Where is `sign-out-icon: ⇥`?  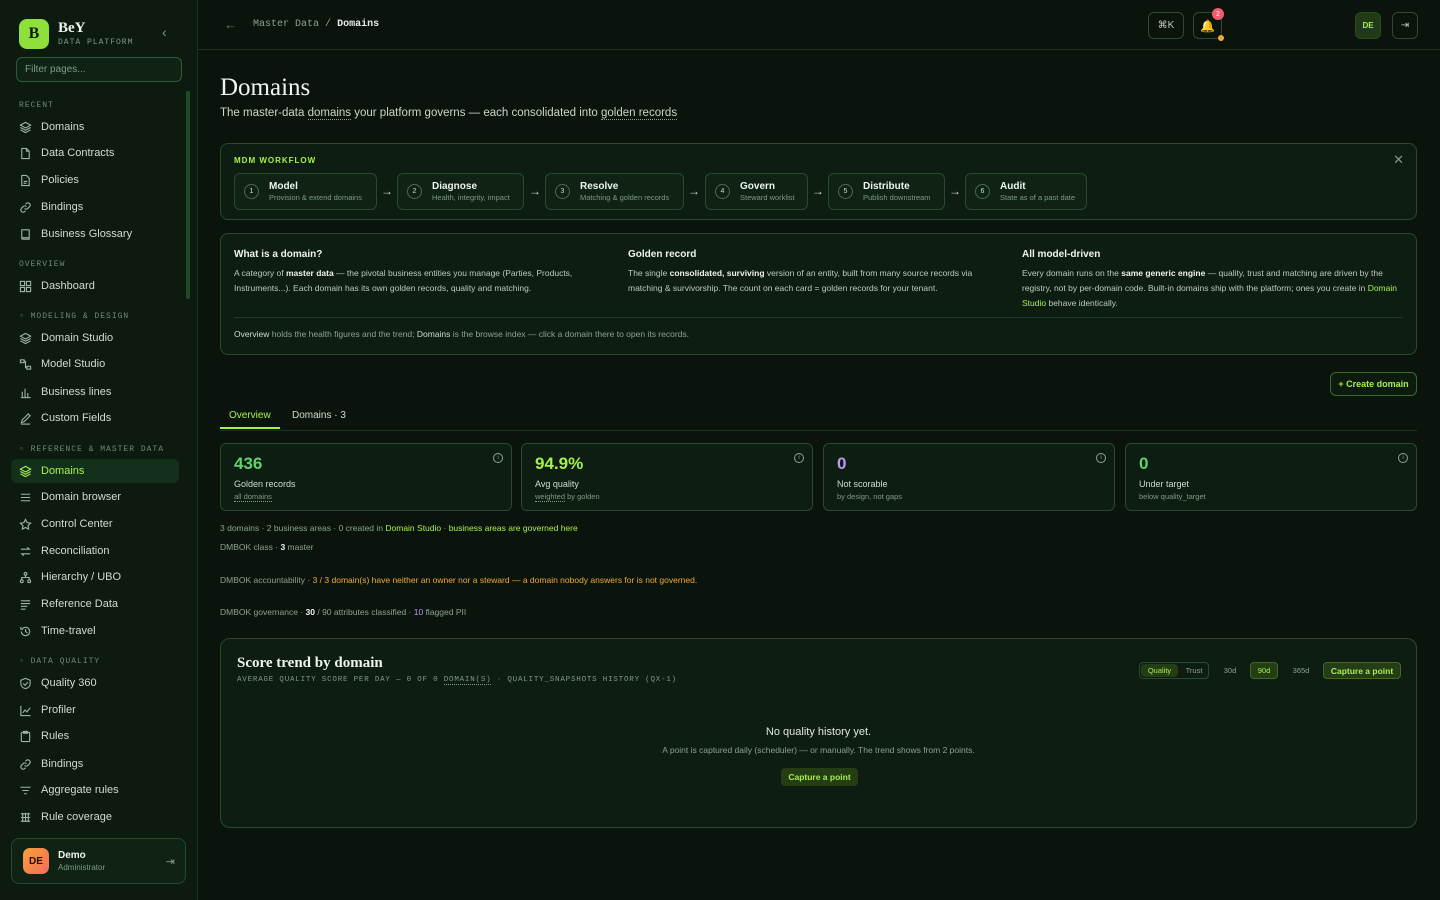 sign-out-icon: ⇥ is located at coordinates (1405, 25).